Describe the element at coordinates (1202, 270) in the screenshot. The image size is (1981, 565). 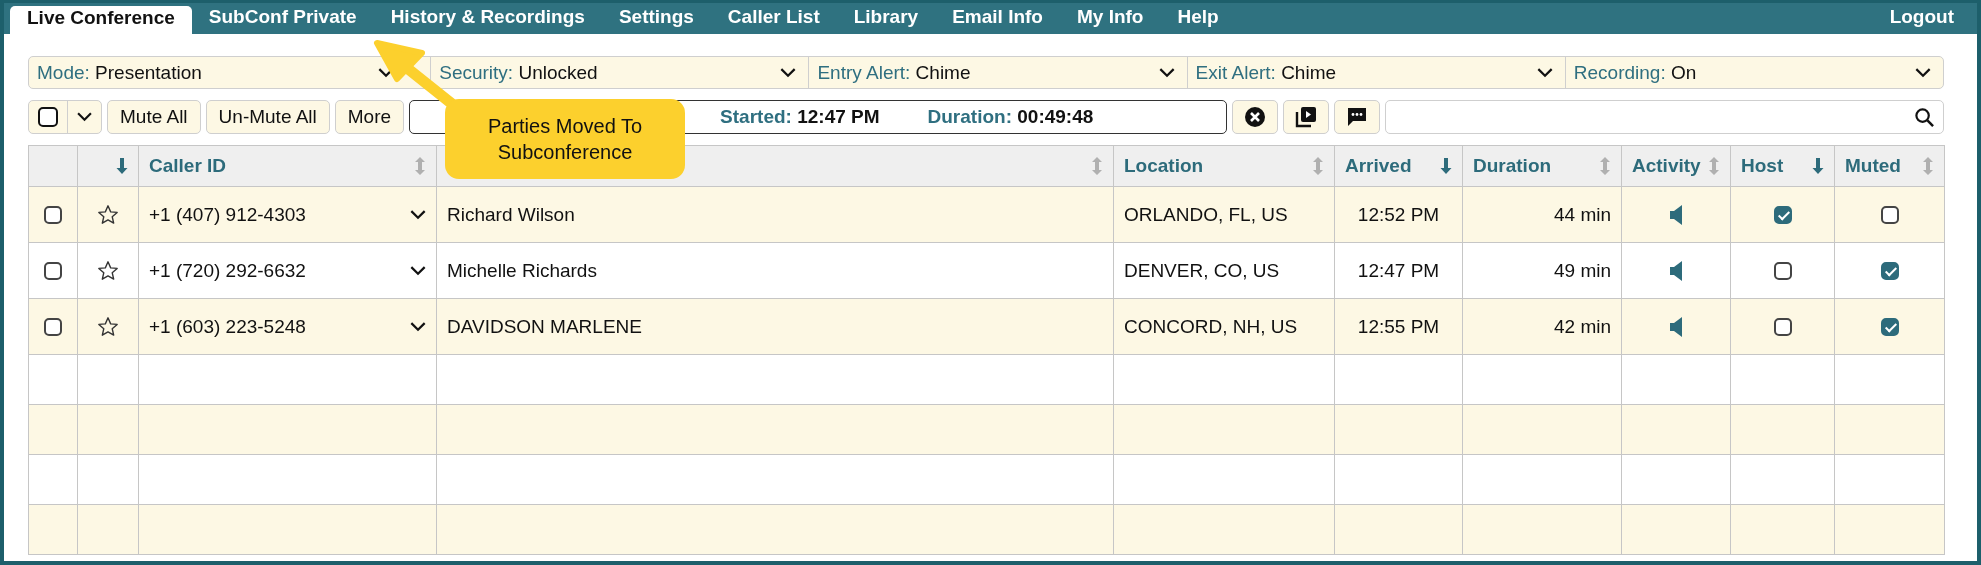
I see `table-cell: DENVER, CO, US` at that location.